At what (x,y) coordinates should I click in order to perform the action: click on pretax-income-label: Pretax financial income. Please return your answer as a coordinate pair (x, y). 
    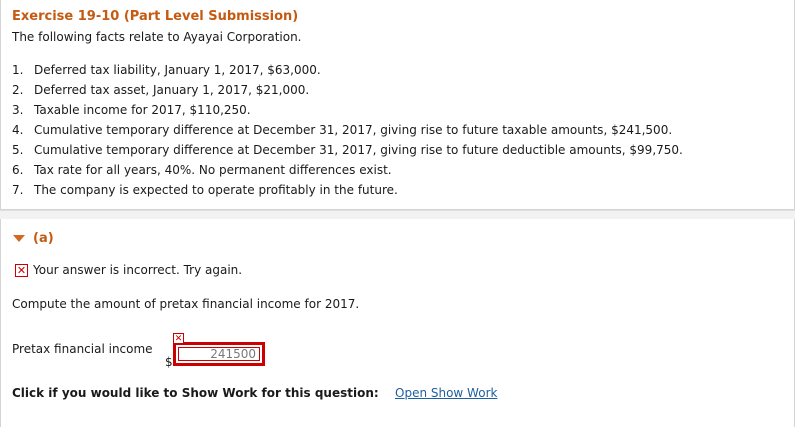
    Looking at the image, I should click on (82, 349).